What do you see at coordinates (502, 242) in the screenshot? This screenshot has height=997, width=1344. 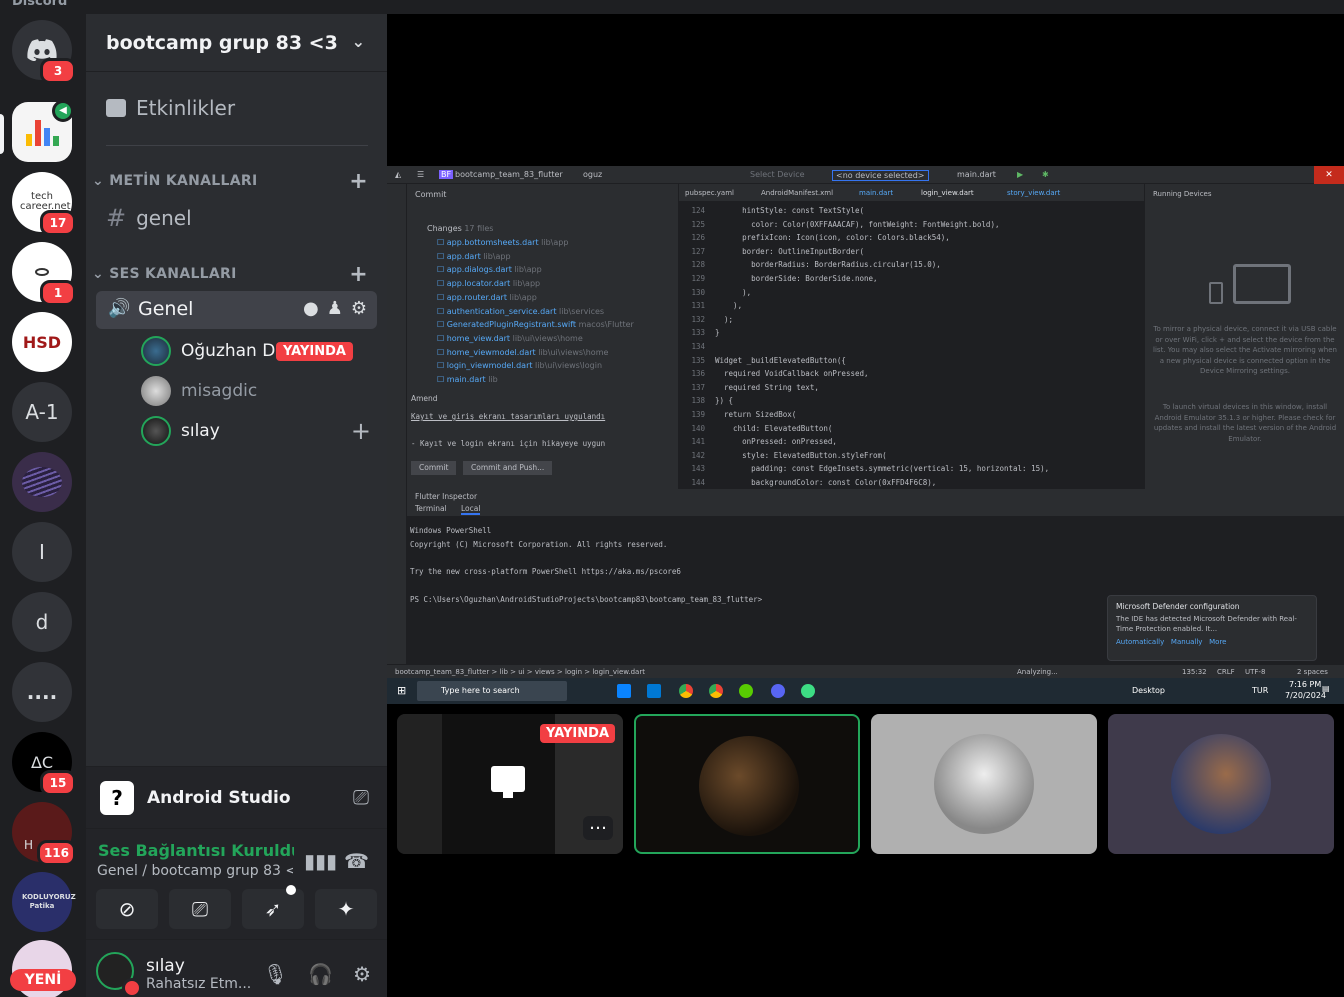 I see `changed-file: ☐ app.bottomsheets.dart lib\app` at bounding box center [502, 242].